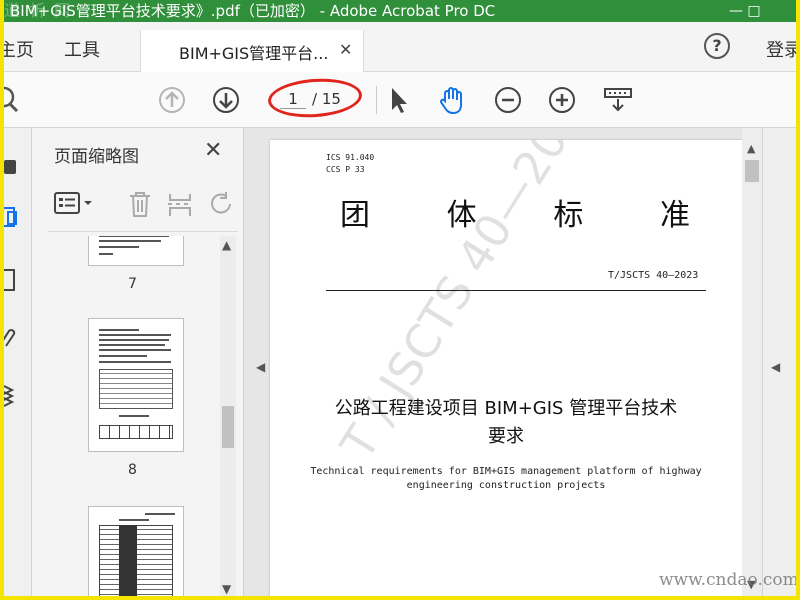 The height and width of the screenshot is (600, 800). What do you see at coordinates (213, 150) in the screenshot?
I see `close-panel-button: ✕` at bounding box center [213, 150].